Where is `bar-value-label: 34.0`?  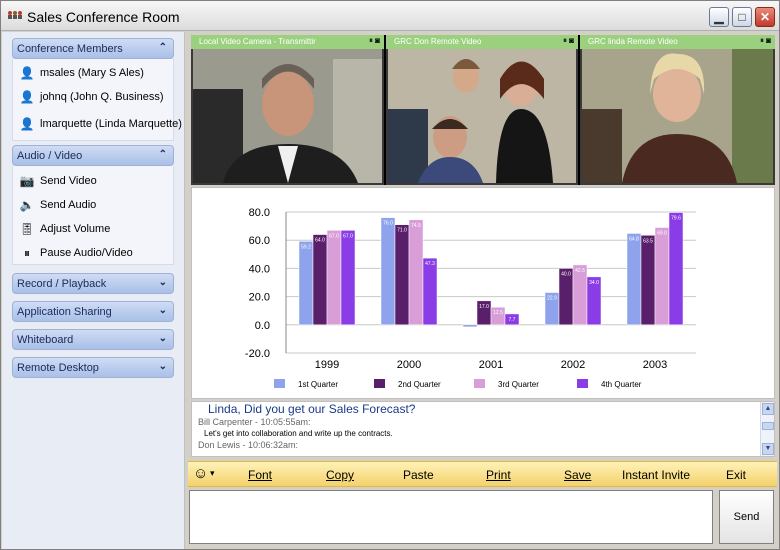
bar-value-label: 34.0 is located at coordinates (594, 283).